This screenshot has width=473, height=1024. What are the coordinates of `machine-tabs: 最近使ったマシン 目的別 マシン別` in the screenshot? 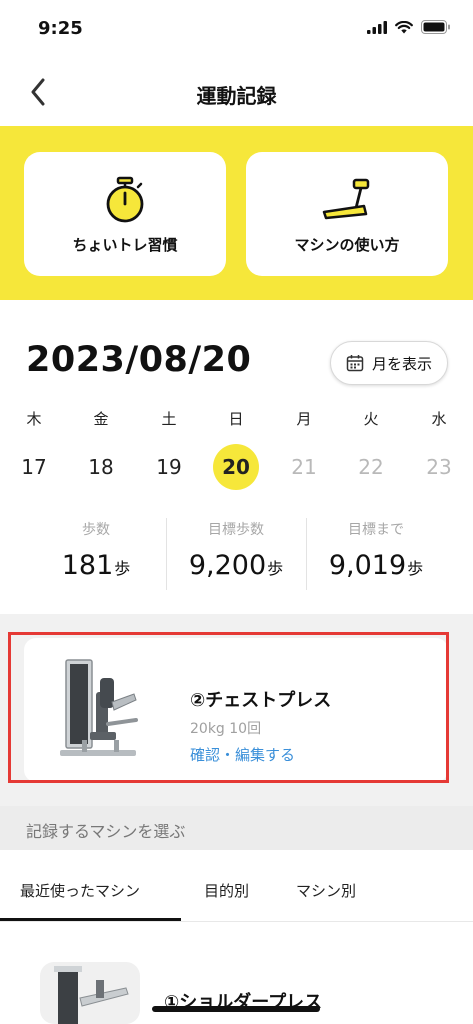 It's located at (236, 886).